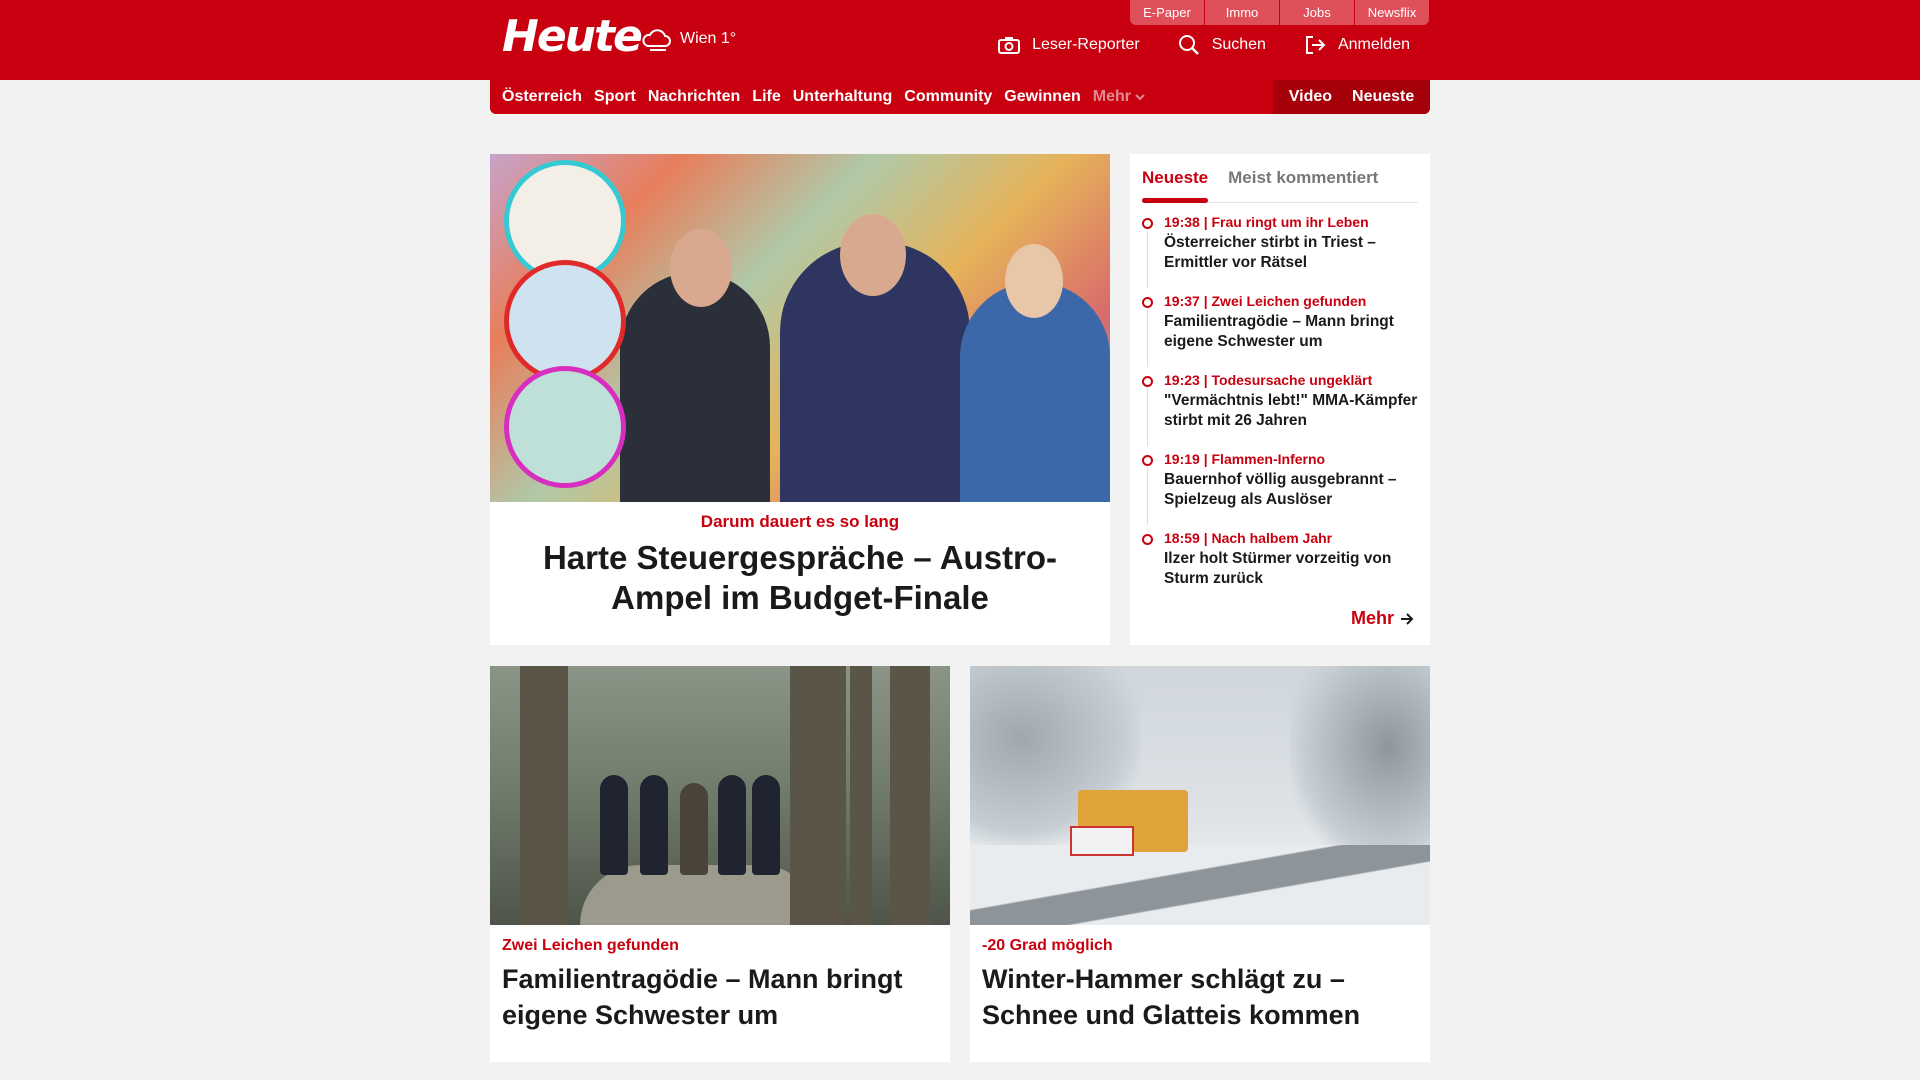 This screenshot has height=1080, width=1920. I want to click on nav-item-video: Video, so click(1310, 97).